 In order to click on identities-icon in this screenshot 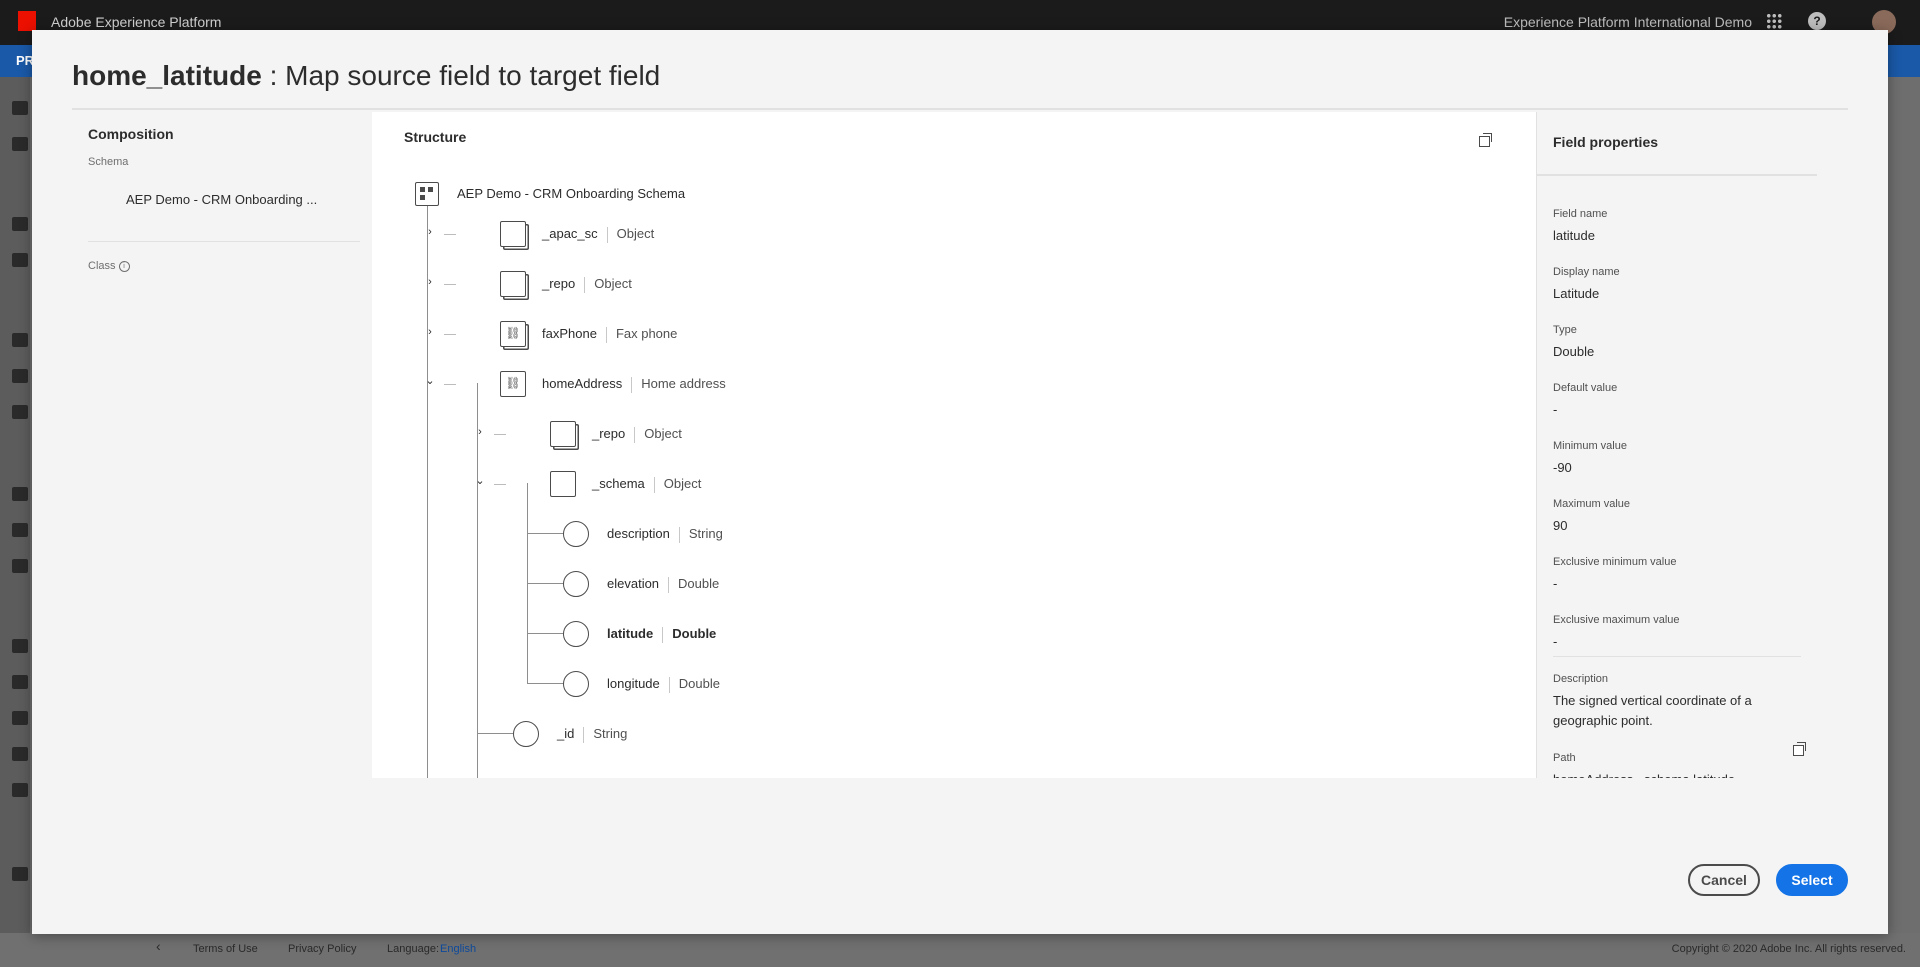, I will do `click(20, 412)`.